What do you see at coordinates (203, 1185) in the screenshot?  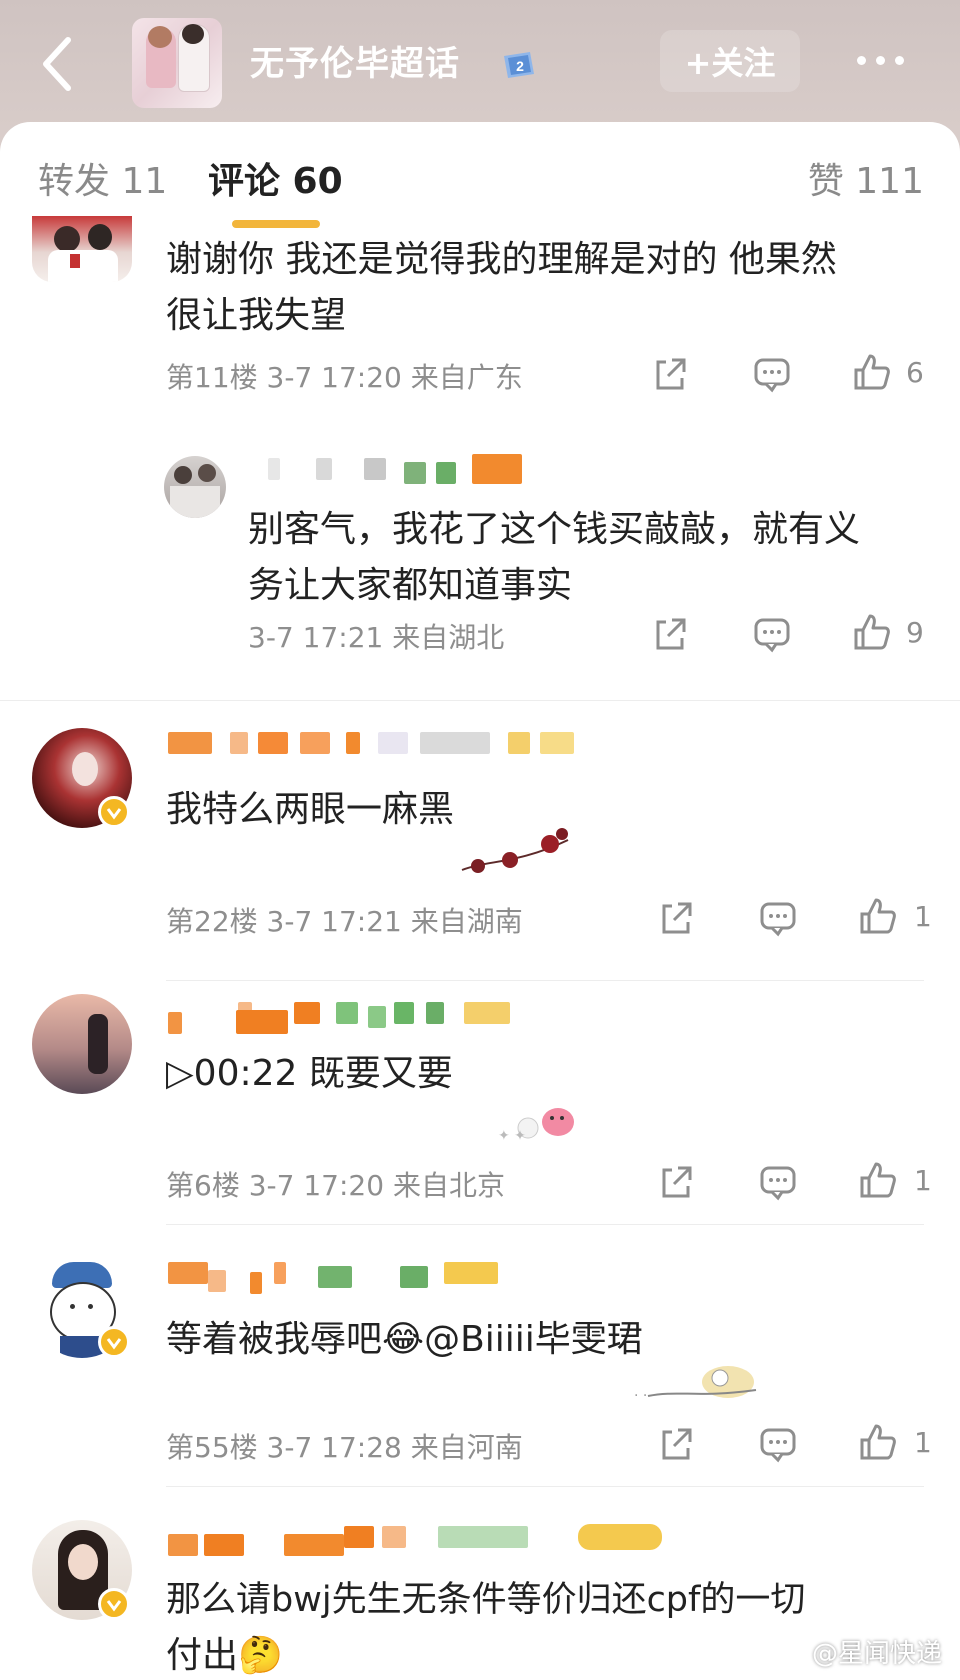 I see `floor-number: 第6楼` at bounding box center [203, 1185].